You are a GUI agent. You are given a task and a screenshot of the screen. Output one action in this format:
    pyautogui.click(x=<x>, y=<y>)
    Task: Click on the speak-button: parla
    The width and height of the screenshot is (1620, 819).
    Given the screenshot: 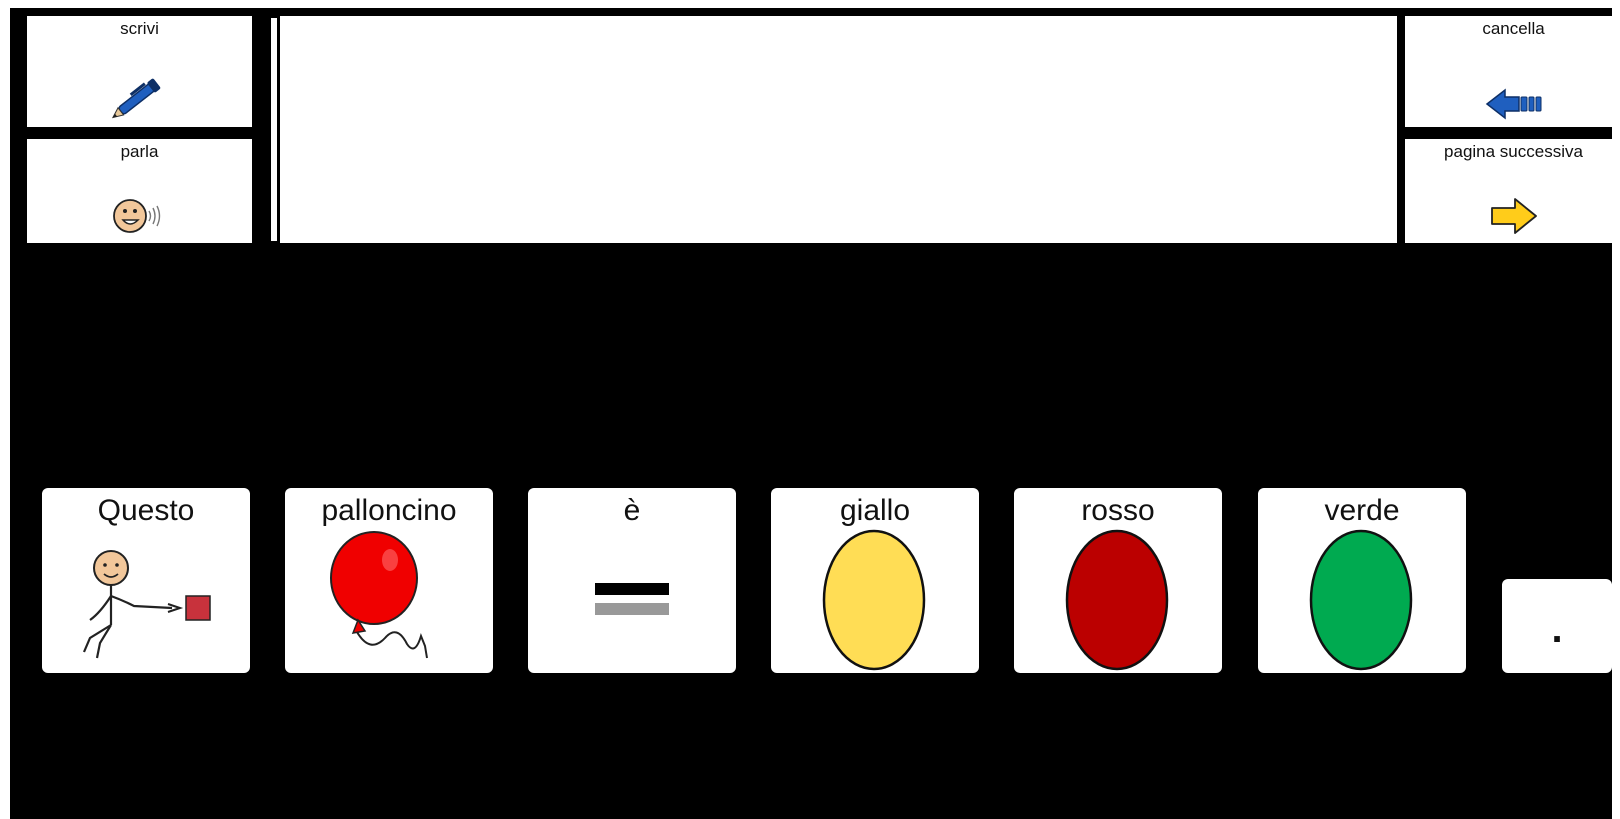 What is the action you would take?
    pyautogui.click(x=139, y=191)
    